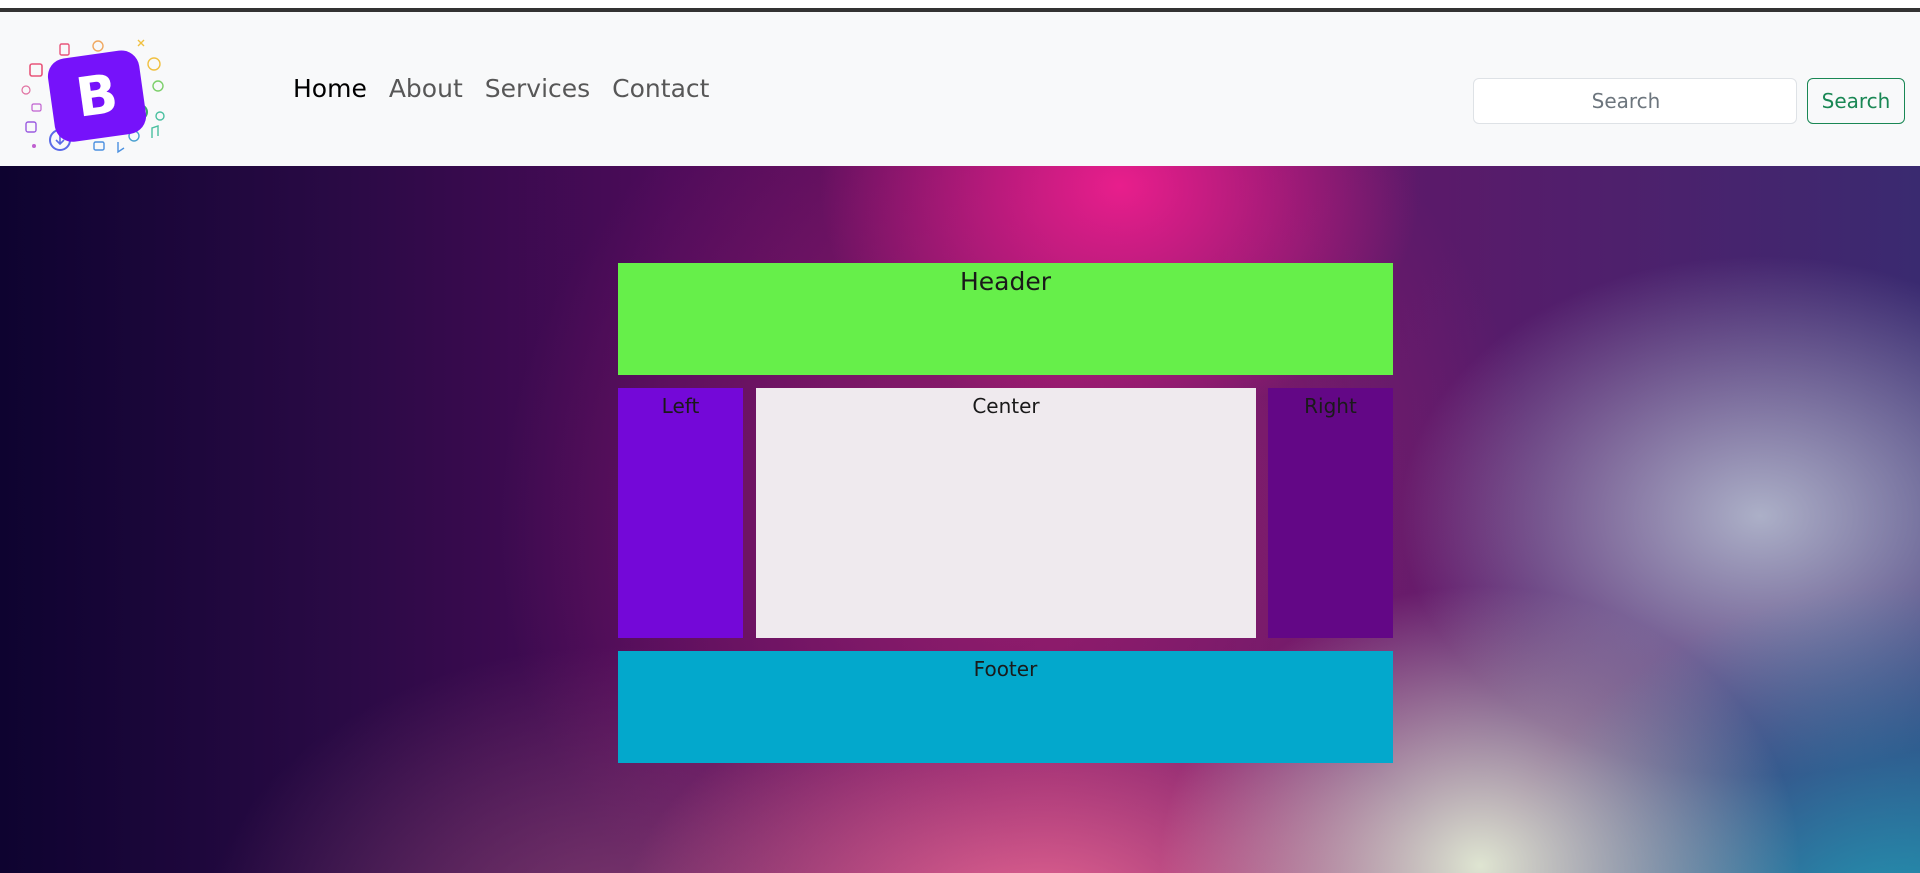  What do you see at coordinates (660, 88) in the screenshot?
I see `nav-link-contact: Contact` at bounding box center [660, 88].